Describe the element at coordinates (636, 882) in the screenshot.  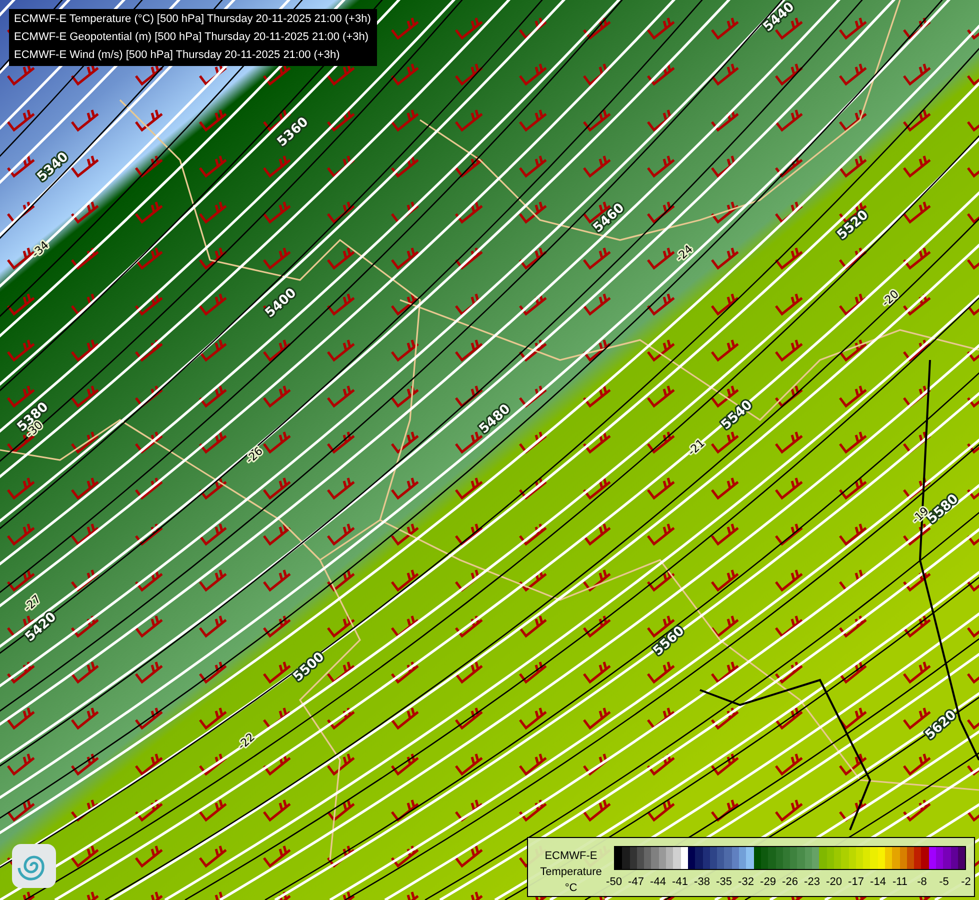
I see `scale-label: -47` at that location.